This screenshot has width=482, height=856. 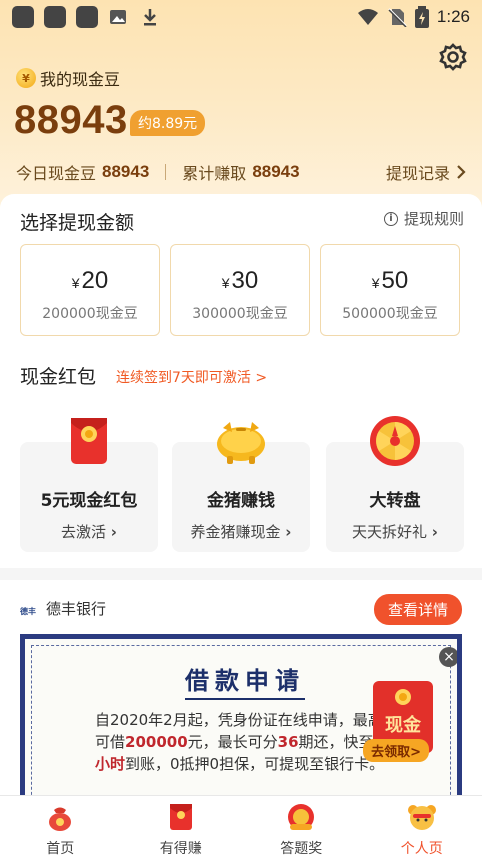 What do you see at coordinates (395, 532) in the screenshot?
I see `feature-subtitle: 天天拆好礼 ›` at bounding box center [395, 532].